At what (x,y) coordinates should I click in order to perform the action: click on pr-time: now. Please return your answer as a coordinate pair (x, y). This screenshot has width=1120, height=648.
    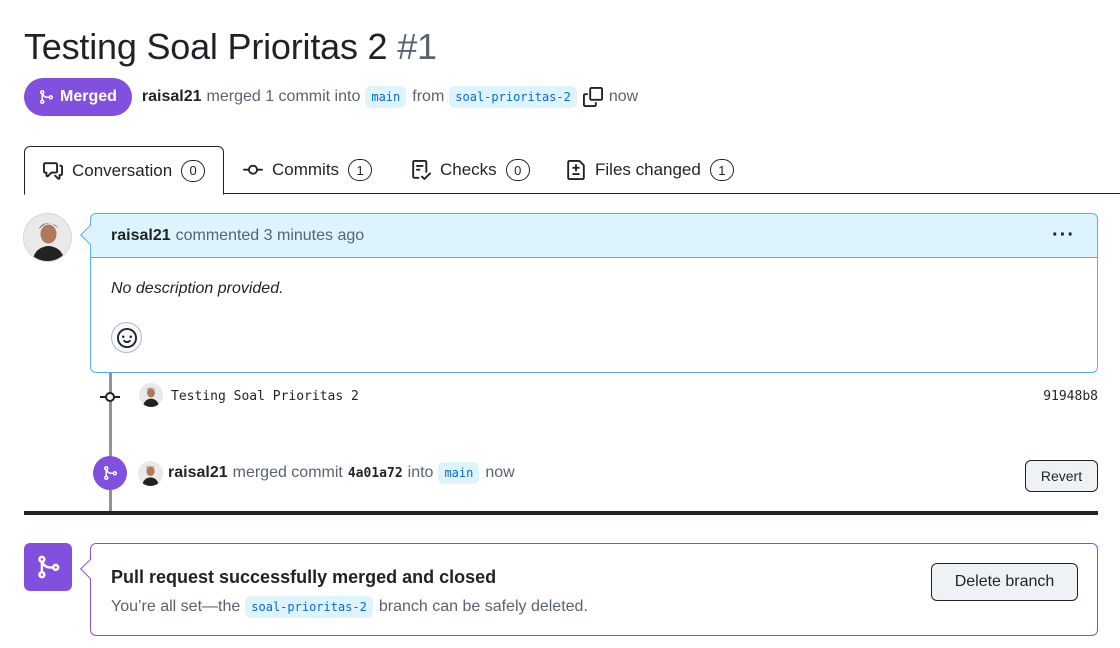
    Looking at the image, I should click on (623, 96).